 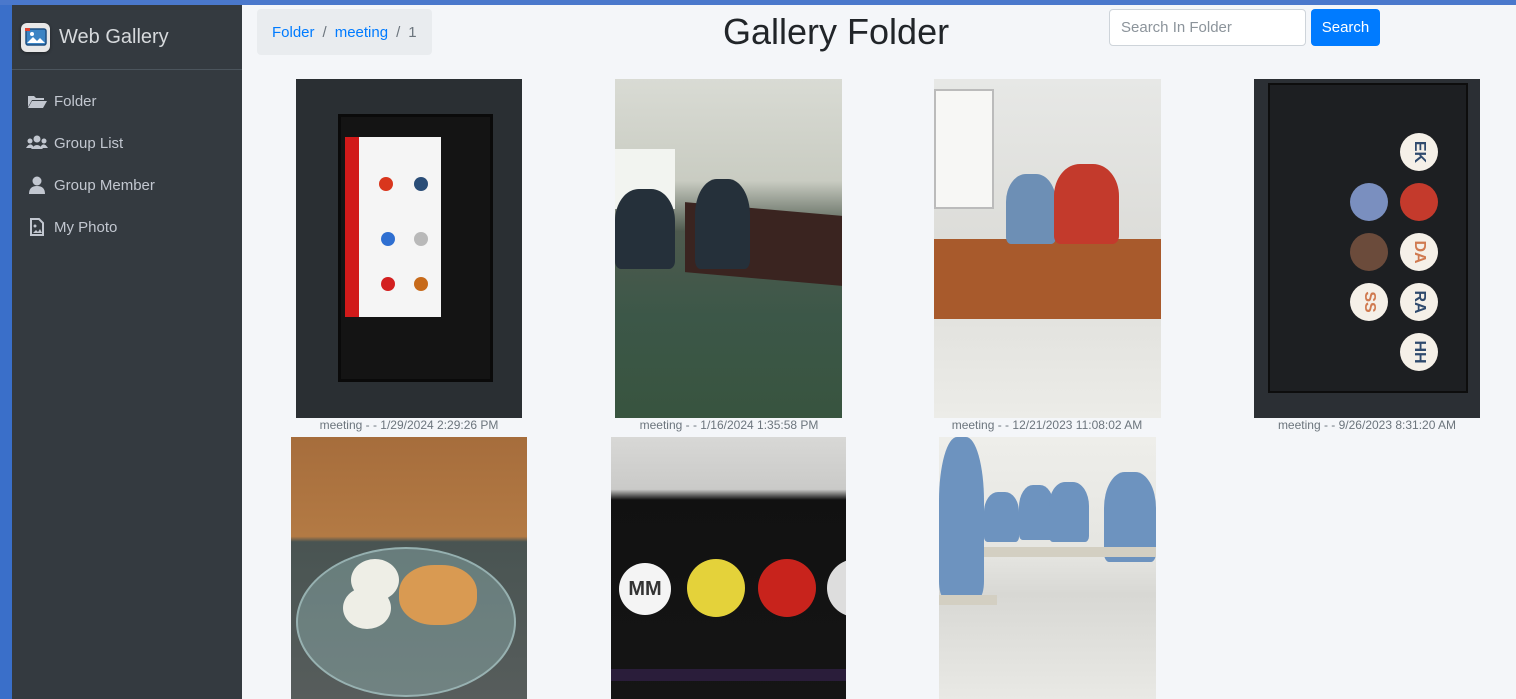 I want to click on avatar: RA, so click(x=1419, y=302).